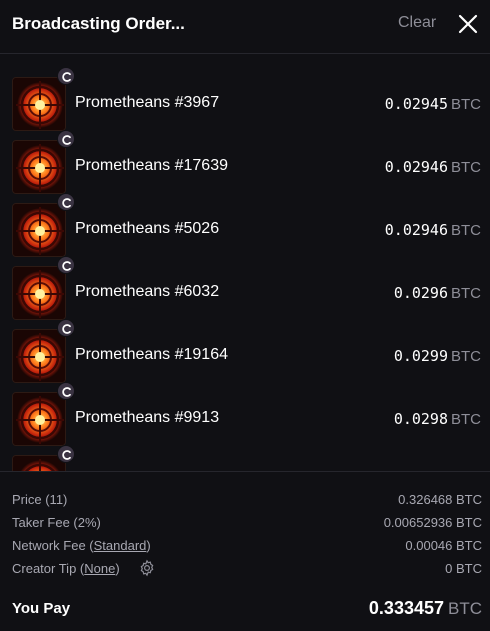  I want to click on you-pay-value: 0.333457 BTC, so click(425, 608).